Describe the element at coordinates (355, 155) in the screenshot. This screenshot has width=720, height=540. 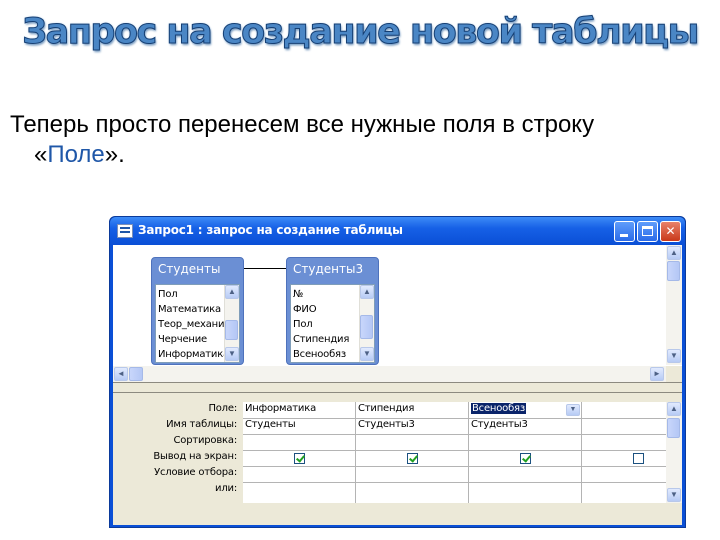
I see `slide-text-line2: «Поле».` at that location.